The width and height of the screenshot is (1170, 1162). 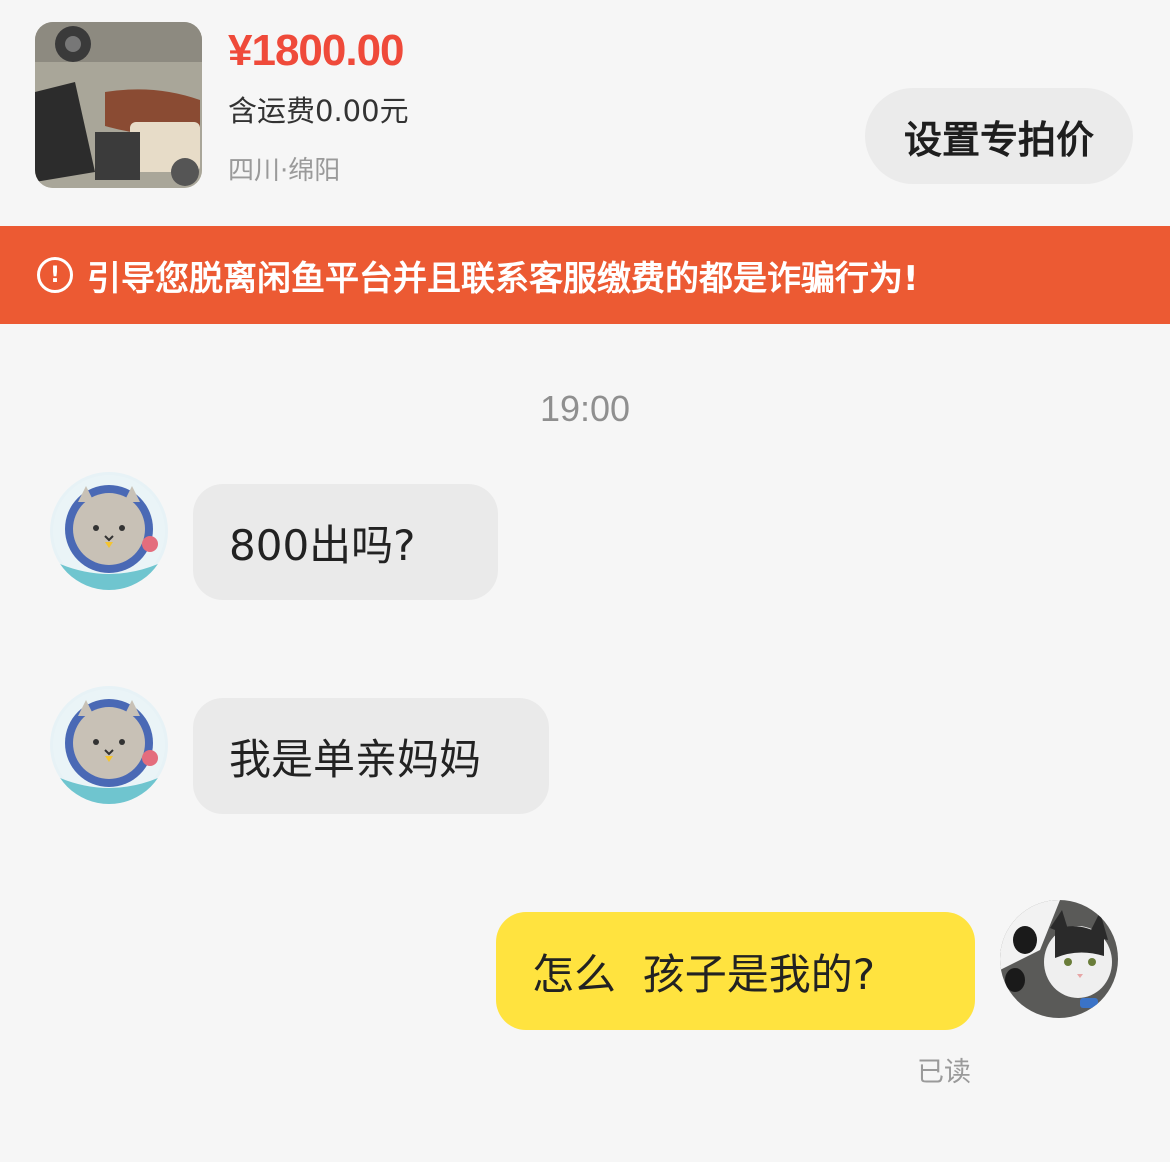 What do you see at coordinates (703, 974) in the screenshot?
I see `message-text: 怎么 孩子是我的?` at bounding box center [703, 974].